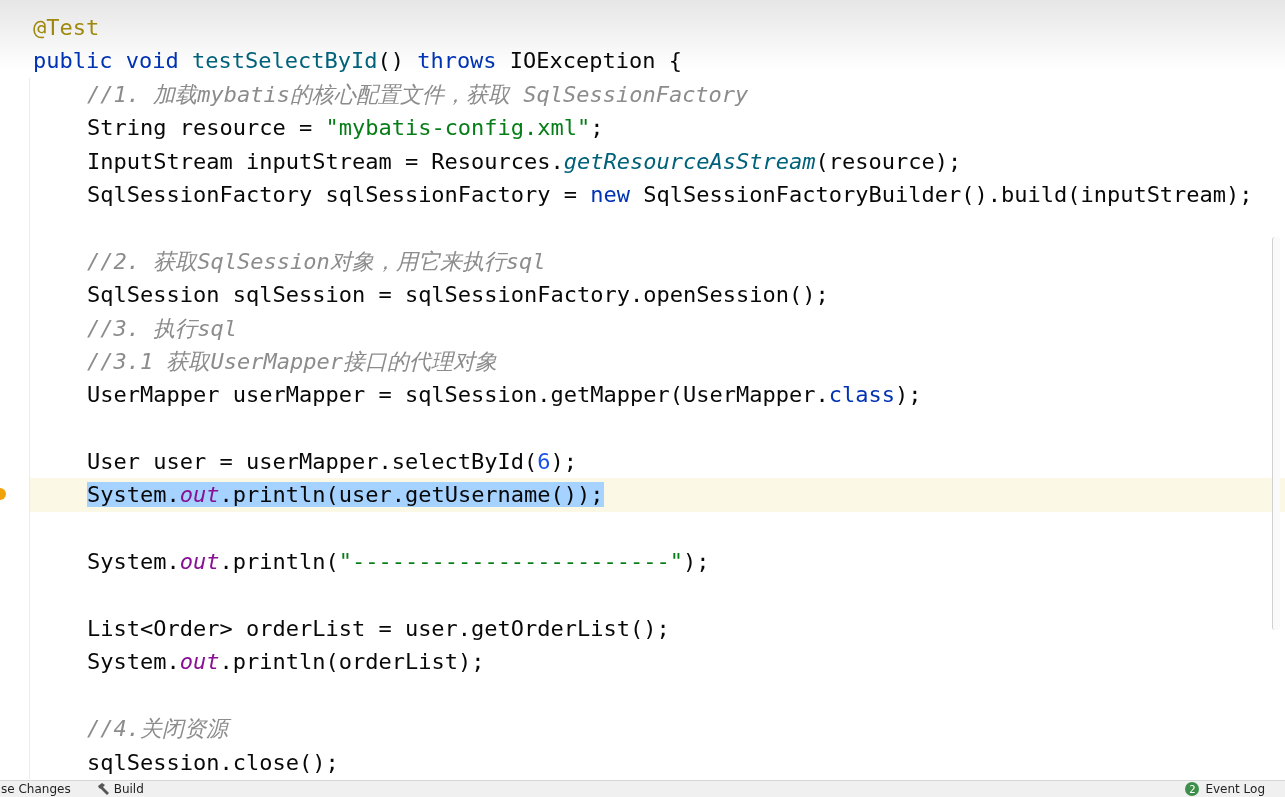 The height and width of the screenshot is (797, 1285). I want to click on code-line: //1. 加载mybatis的核心配置文件，获取 SqlSessionFactory, so click(418, 94).